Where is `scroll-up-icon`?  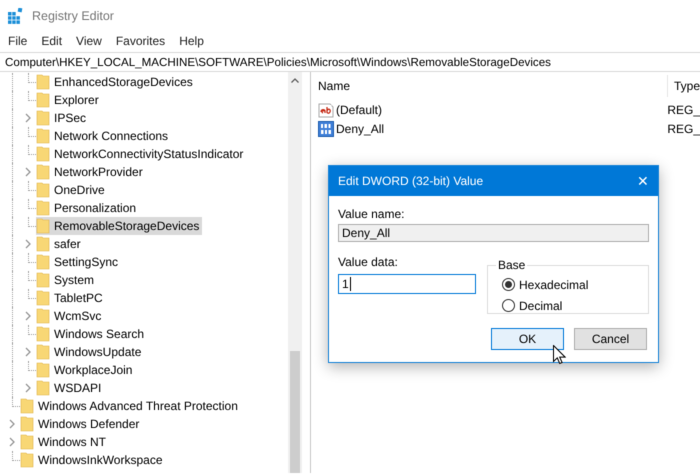 scroll-up-icon is located at coordinates (295, 80).